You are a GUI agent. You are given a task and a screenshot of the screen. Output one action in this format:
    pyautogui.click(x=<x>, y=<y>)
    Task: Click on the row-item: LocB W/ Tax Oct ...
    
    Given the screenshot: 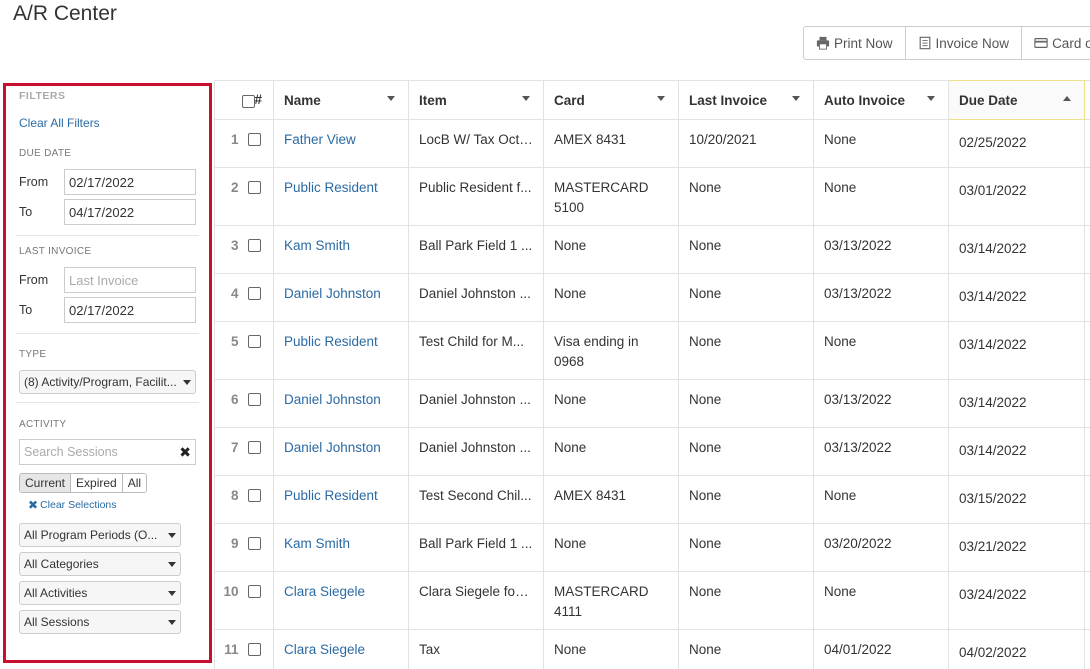 What is the action you would take?
    pyautogui.click(x=476, y=143)
    